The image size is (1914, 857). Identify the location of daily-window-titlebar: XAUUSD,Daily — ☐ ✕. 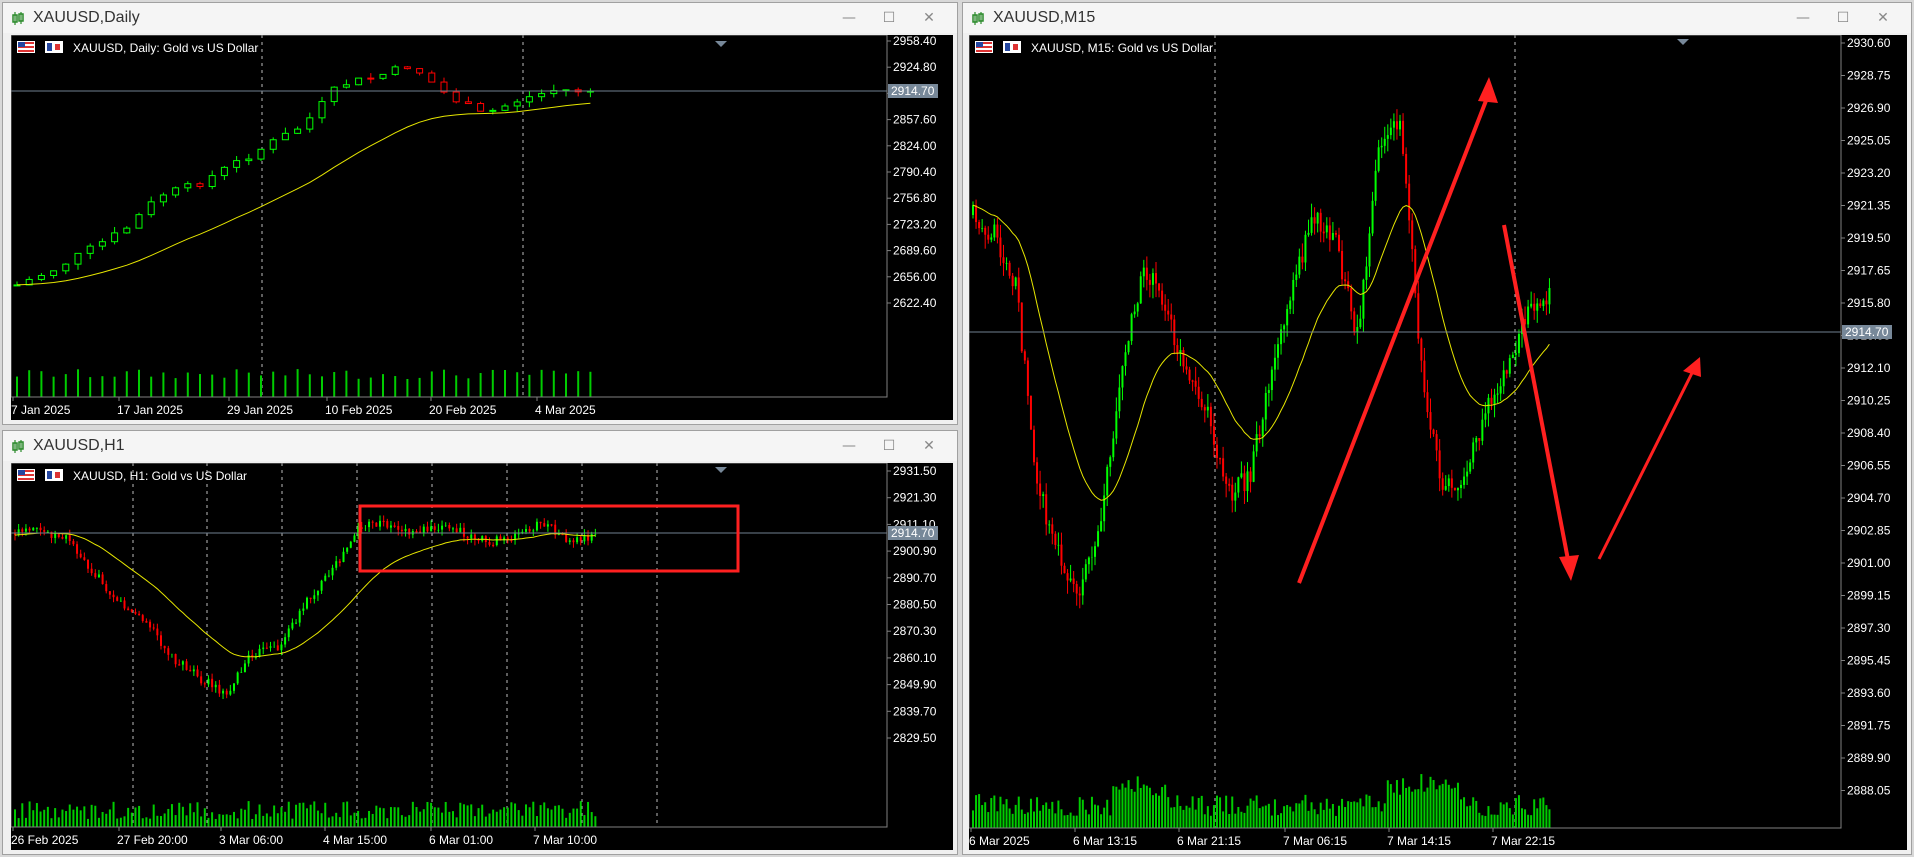
(480, 18).